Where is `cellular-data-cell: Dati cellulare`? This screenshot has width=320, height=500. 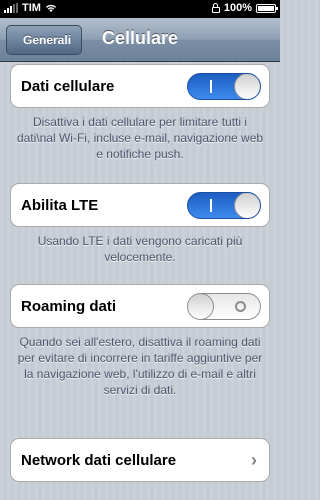 cellular-data-cell: Dati cellulare is located at coordinates (140, 86).